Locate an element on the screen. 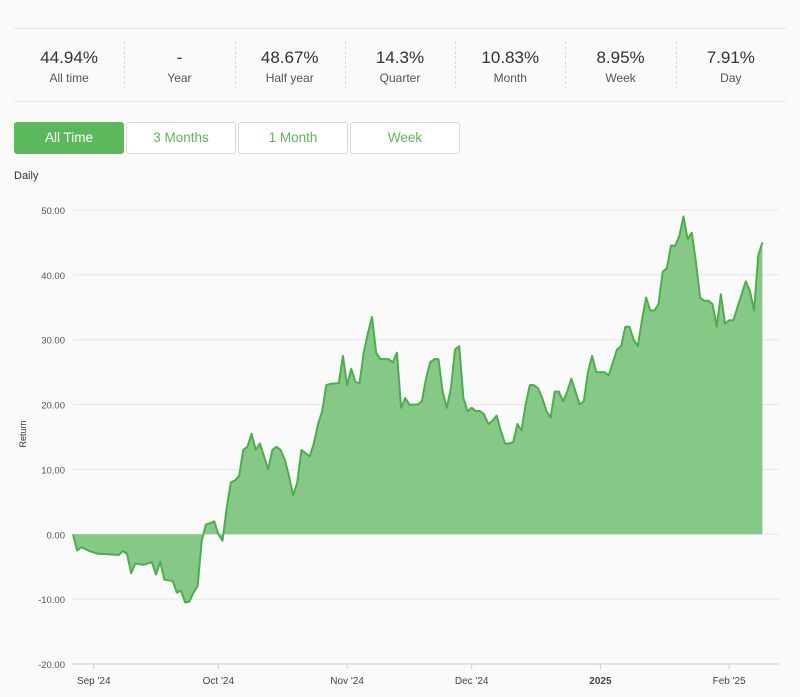  y-tick-label: 30.00 is located at coordinates (53, 341).